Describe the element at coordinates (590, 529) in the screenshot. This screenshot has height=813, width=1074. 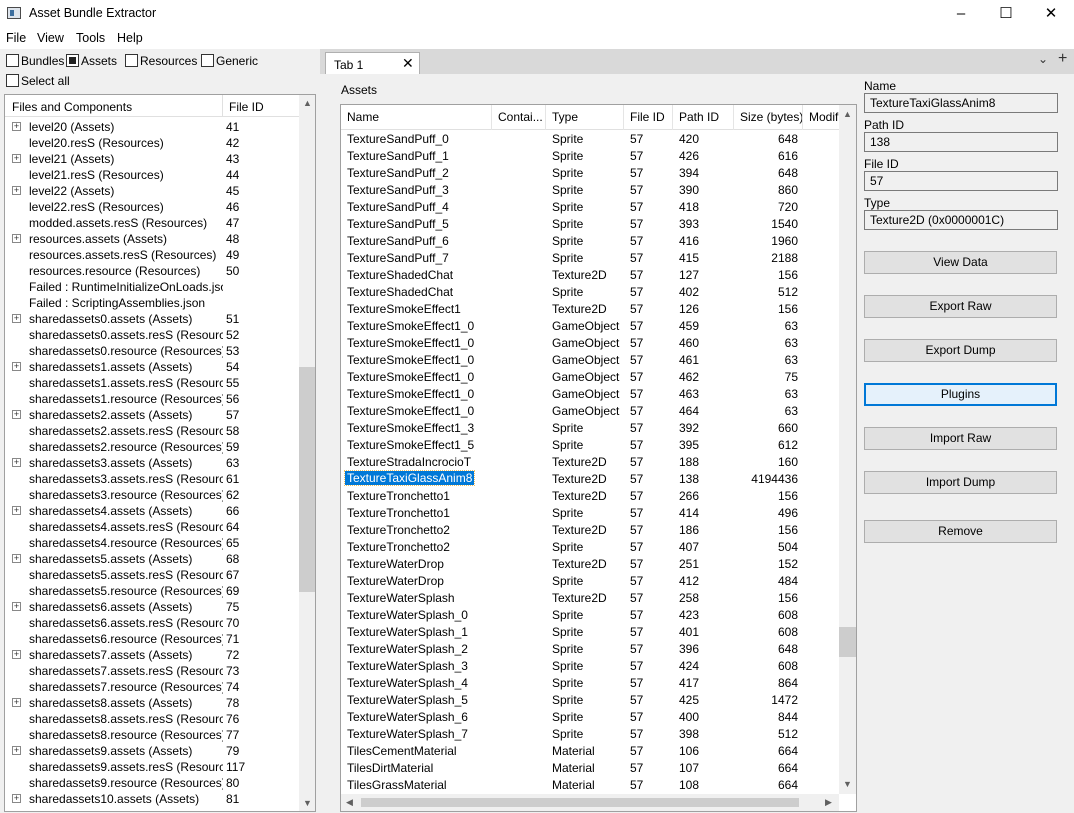
I see `table-row: TextureTronchetto2 Texture2D 57 186 156` at that location.